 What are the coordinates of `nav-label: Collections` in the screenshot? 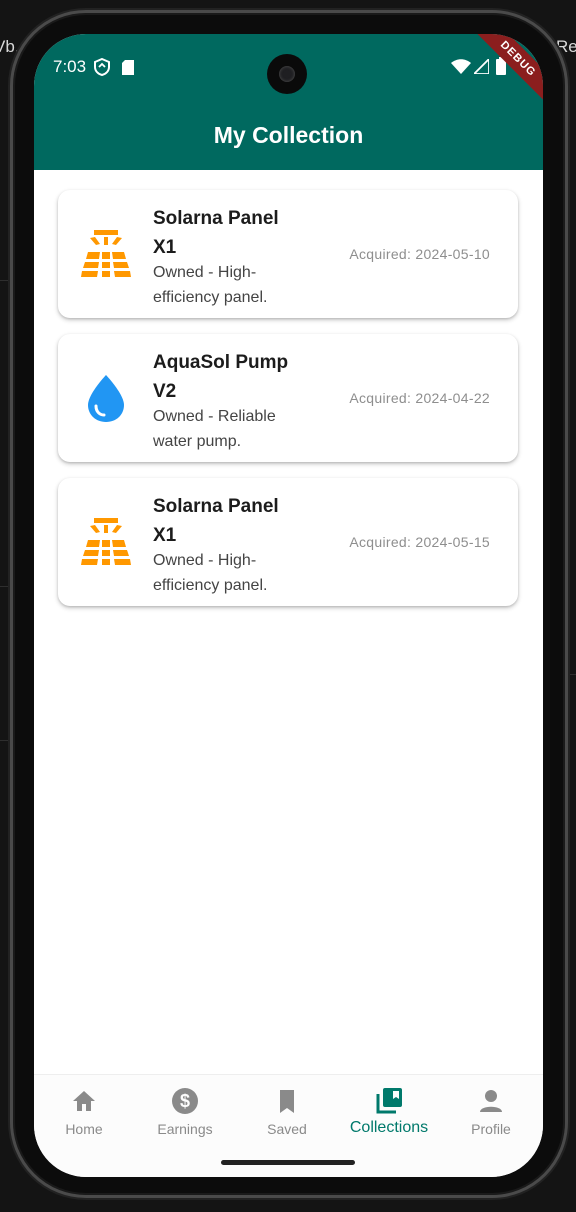 It's located at (389, 1127).